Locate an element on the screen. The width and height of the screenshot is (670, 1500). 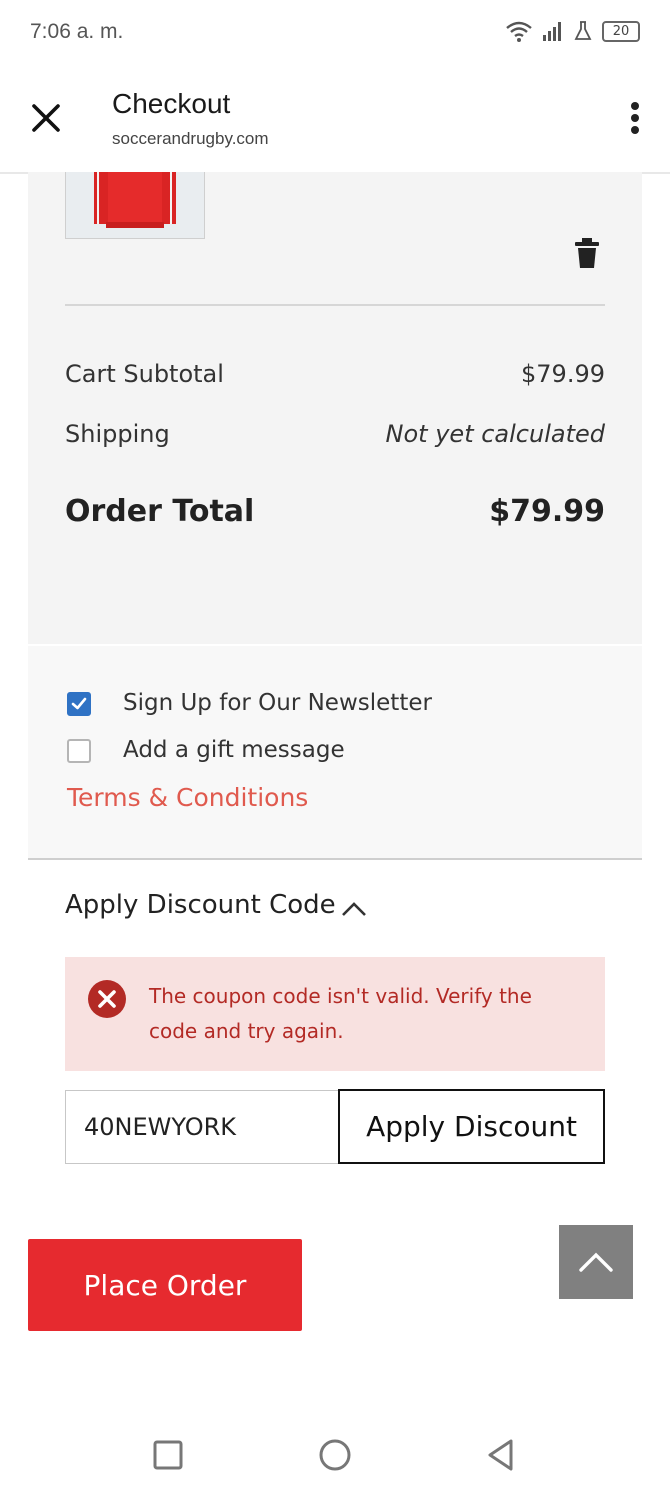
more-vert-icon is located at coordinates (635, 119).